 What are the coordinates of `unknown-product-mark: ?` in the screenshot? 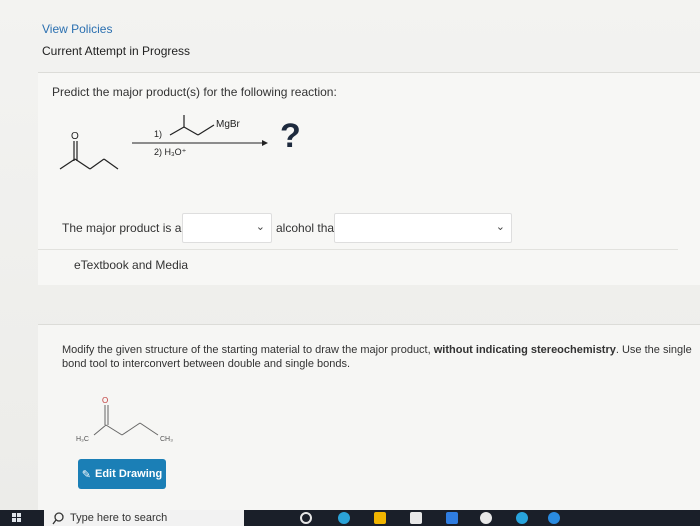 It's located at (290, 136).